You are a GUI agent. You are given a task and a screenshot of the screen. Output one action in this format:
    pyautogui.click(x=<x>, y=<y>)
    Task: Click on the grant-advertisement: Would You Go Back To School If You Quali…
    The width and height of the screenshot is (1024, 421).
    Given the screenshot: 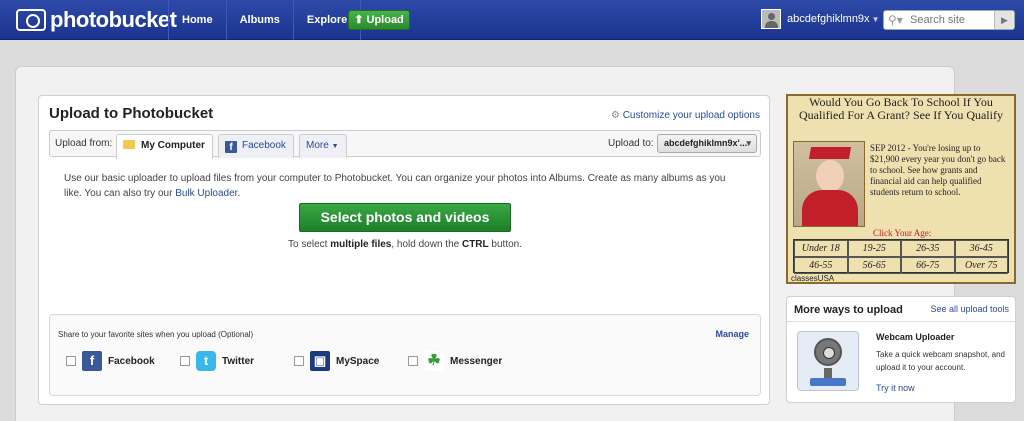 What is the action you would take?
    pyautogui.click(x=901, y=189)
    